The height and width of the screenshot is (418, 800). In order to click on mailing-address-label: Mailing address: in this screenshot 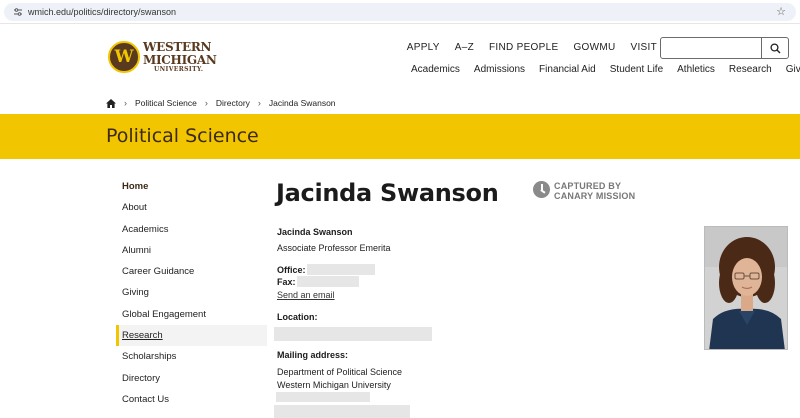, I will do `click(313, 355)`.